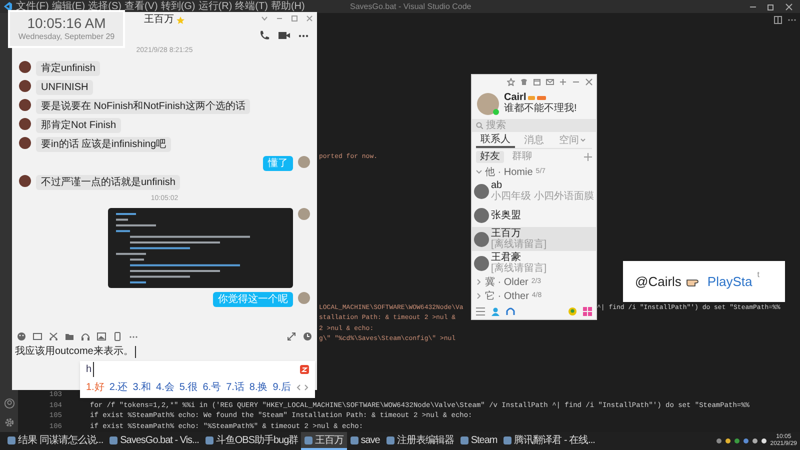 This screenshot has height=450, width=800. What do you see at coordinates (542, 196) in the screenshot?
I see `contact-status: 小四年级 小四外语面膜` at bounding box center [542, 196].